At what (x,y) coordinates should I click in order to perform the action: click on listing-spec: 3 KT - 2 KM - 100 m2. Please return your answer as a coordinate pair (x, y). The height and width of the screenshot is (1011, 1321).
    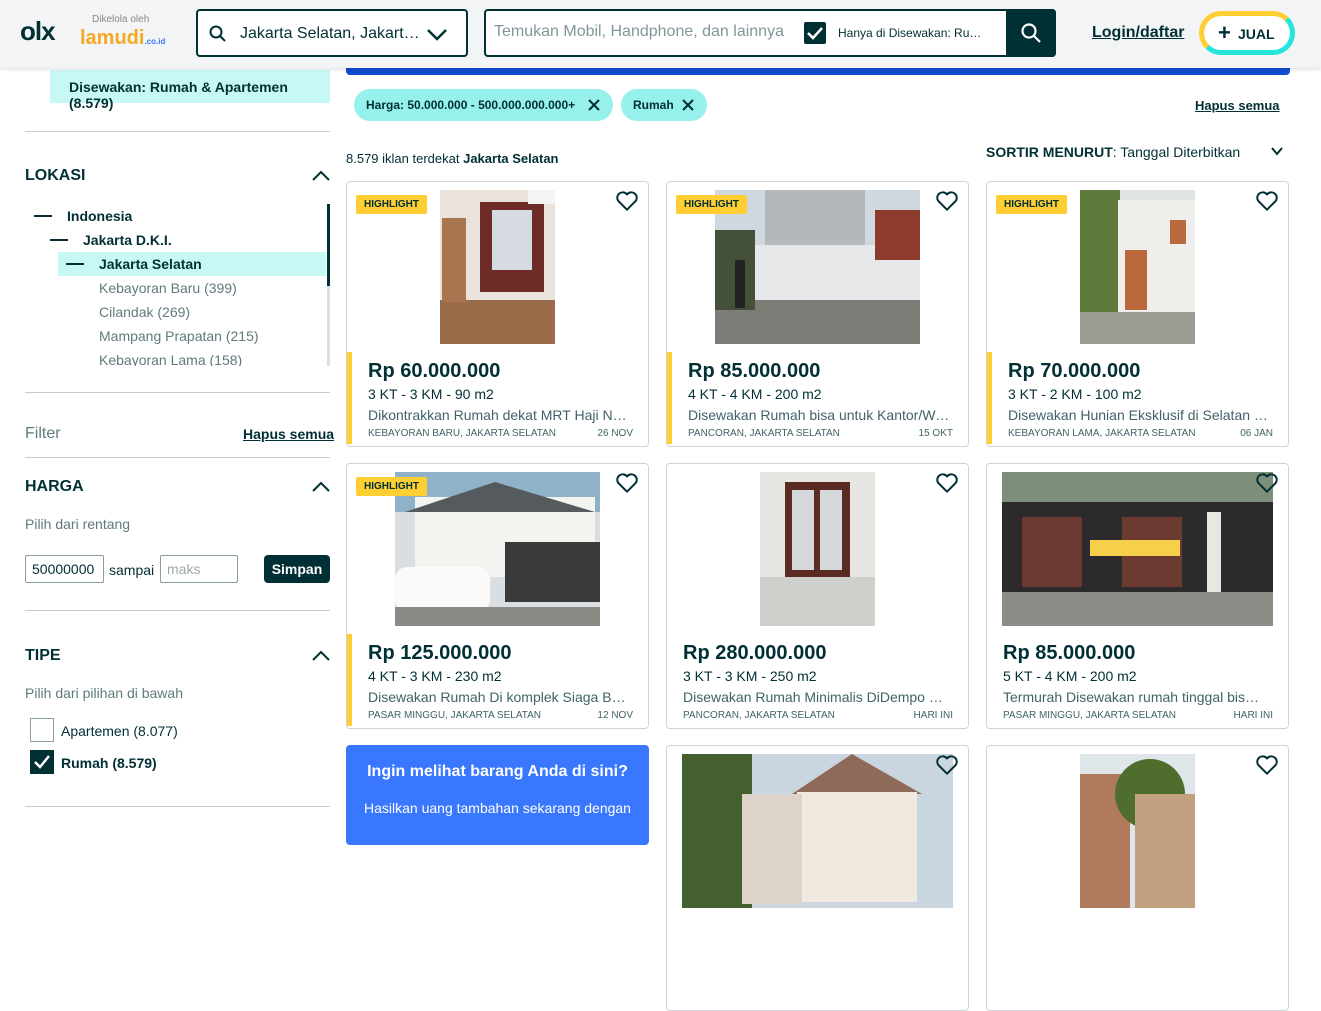
    Looking at the image, I should click on (1075, 394).